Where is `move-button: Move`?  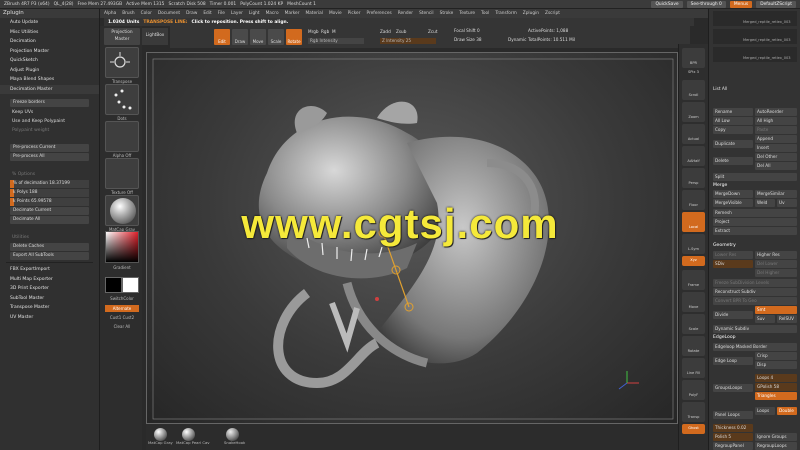
move-button: Move is located at coordinates (258, 37).